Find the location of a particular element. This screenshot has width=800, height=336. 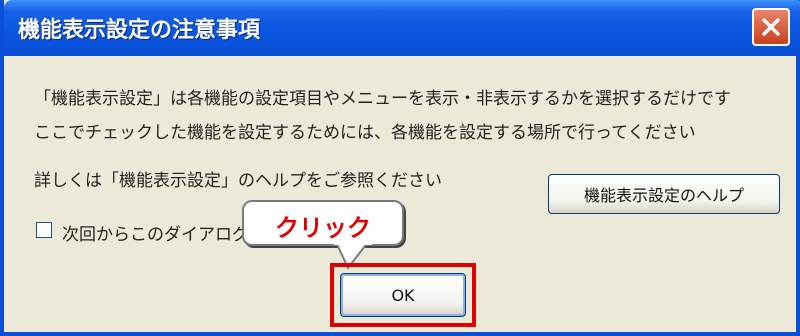

click-callout: クリック is located at coordinates (323, 223).